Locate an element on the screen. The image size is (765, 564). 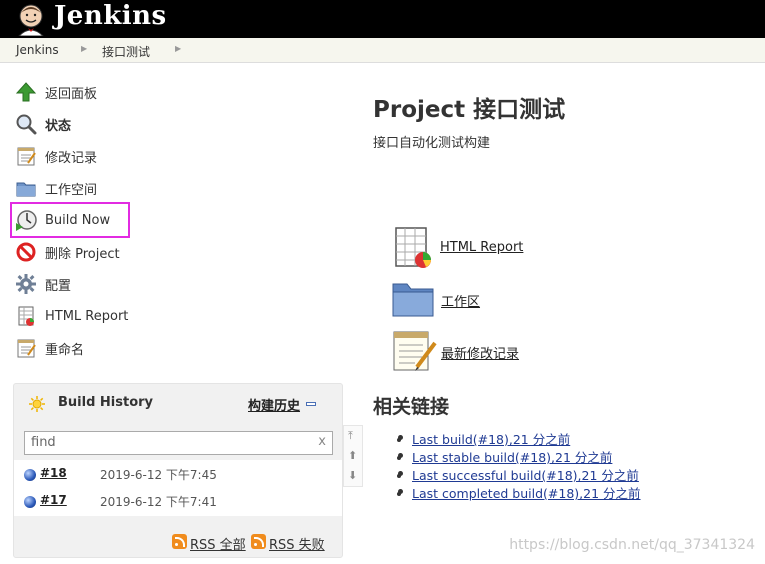
page-down-icon: ⬇ is located at coordinates (352, 475).